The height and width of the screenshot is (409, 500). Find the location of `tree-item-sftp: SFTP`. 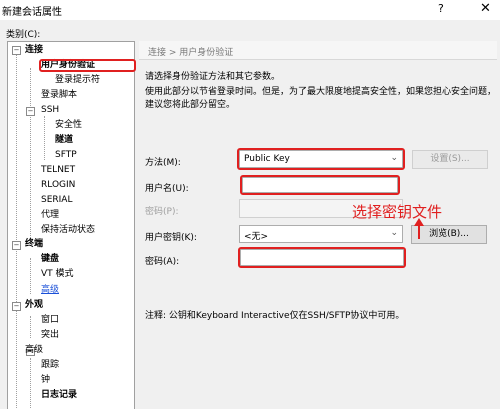

tree-item-sftp: SFTP is located at coordinates (66, 155).